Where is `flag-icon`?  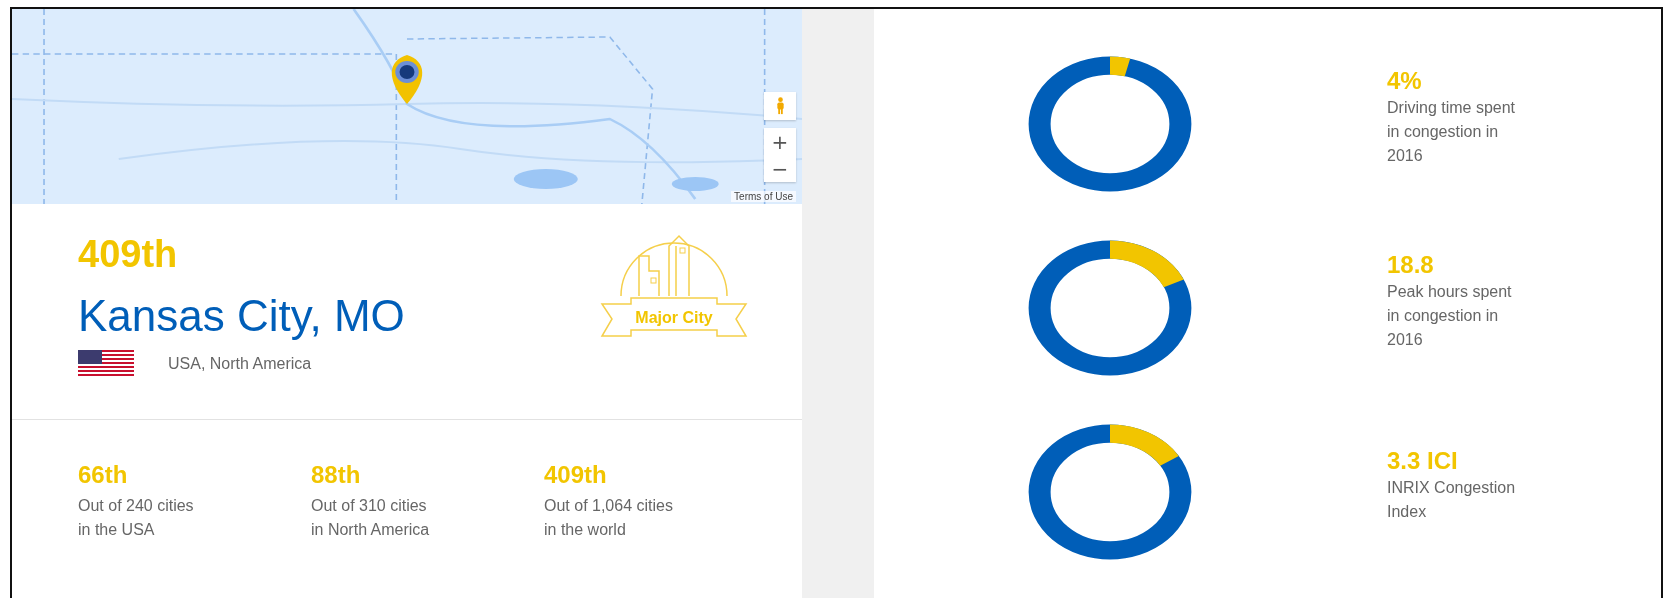
flag-icon is located at coordinates (106, 363).